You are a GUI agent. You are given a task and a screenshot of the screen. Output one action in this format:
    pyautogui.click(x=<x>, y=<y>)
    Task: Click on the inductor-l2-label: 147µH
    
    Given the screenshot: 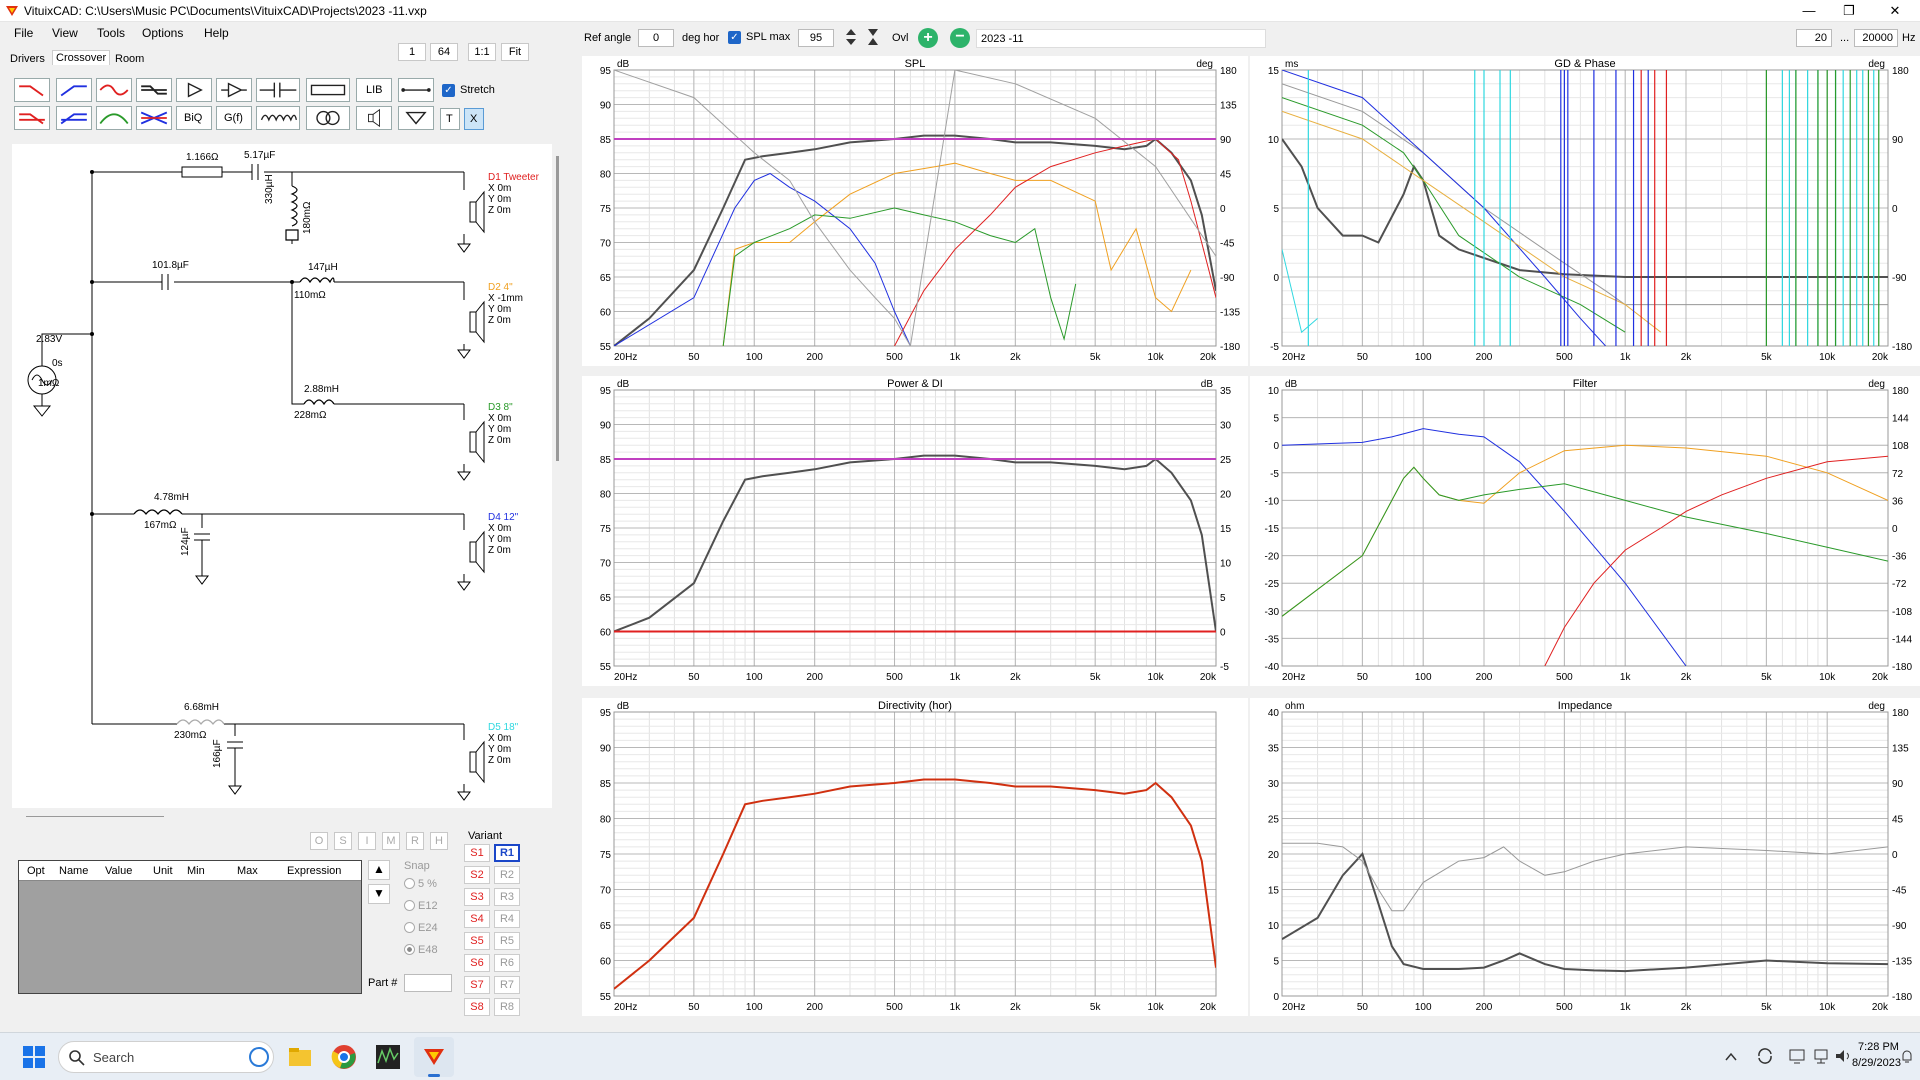 What is the action you would take?
    pyautogui.click(x=323, y=267)
    